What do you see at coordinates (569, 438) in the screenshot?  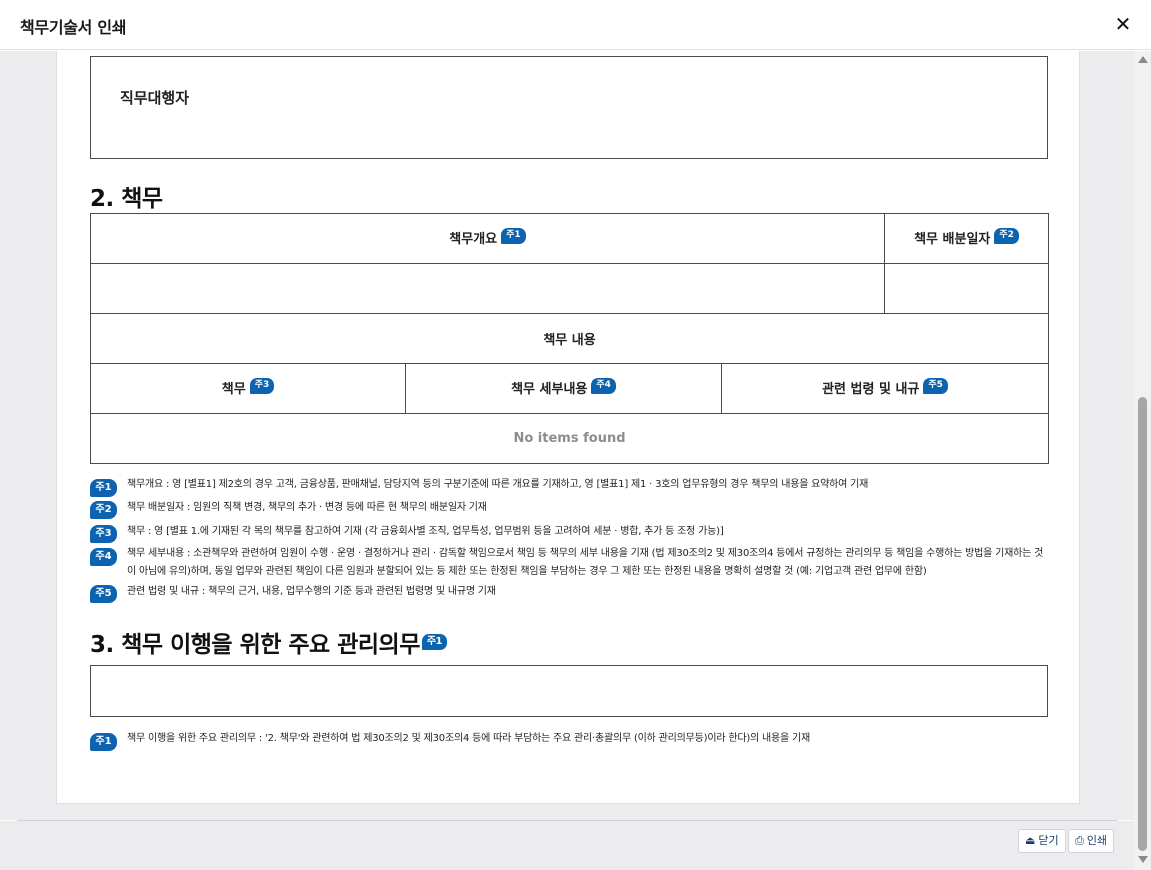 I see `empty-state: No items found` at bounding box center [569, 438].